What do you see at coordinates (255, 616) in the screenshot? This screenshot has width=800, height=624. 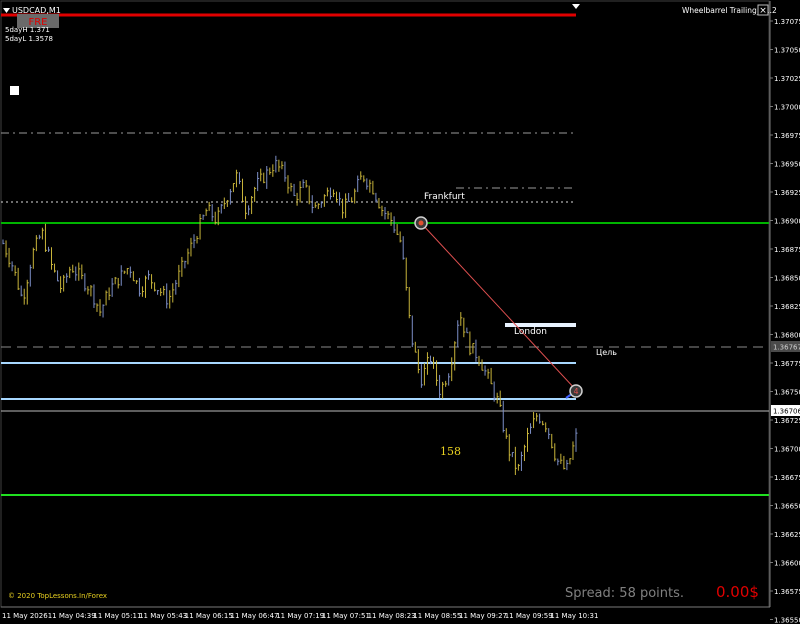 I see `time-tick-label: 11 May 06:47` at bounding box center [255, 616].